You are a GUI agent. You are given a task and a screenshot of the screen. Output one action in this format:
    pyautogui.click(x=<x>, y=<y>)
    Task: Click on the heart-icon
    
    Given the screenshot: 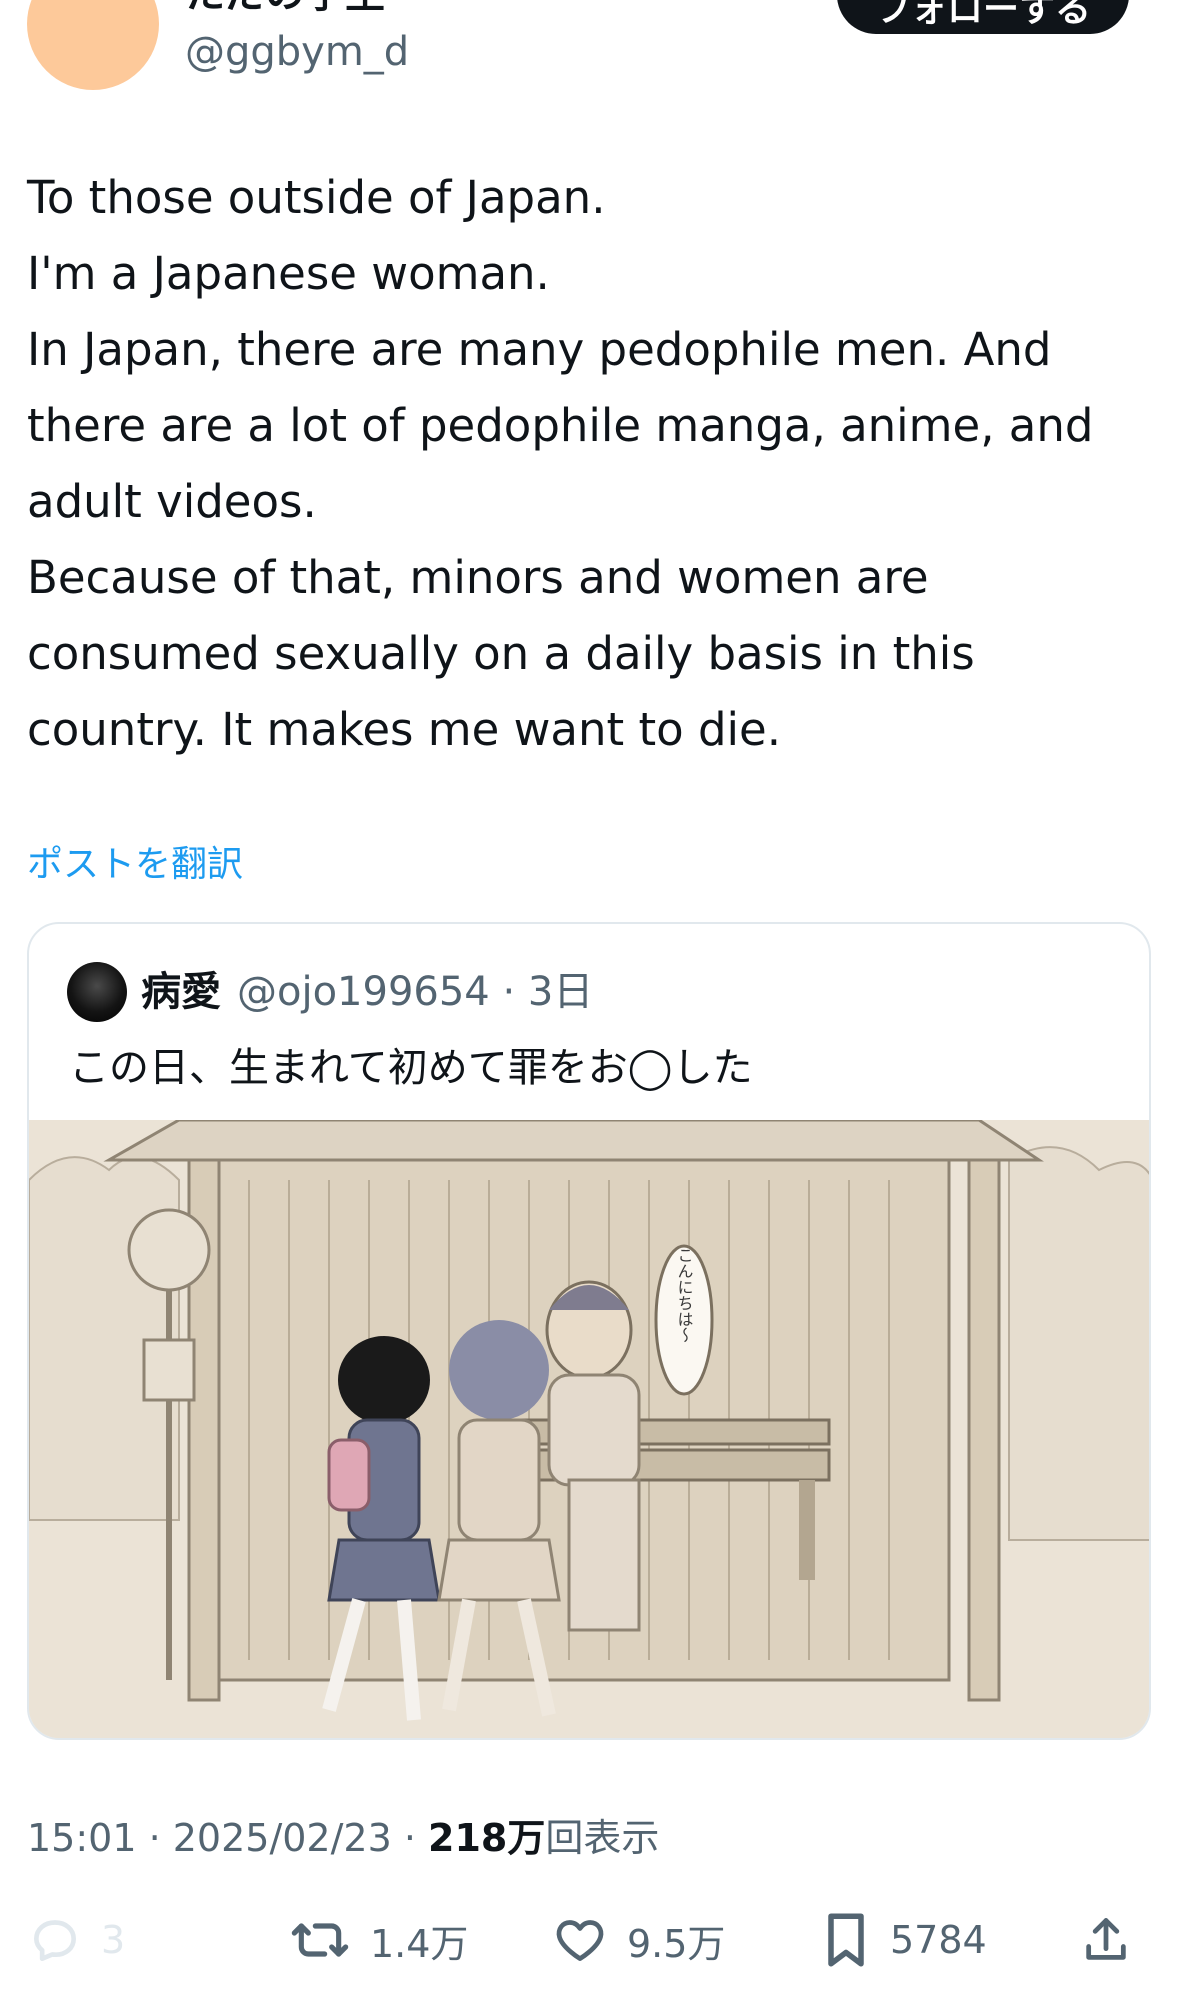 What is the action you would take?
    pyautogui.click(x=580, y=1940)
    